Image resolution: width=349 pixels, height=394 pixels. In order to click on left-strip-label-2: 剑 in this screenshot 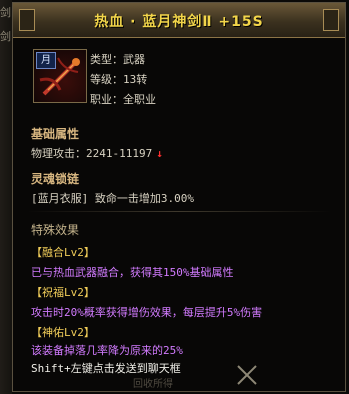, I will do `click(5, 36)`.